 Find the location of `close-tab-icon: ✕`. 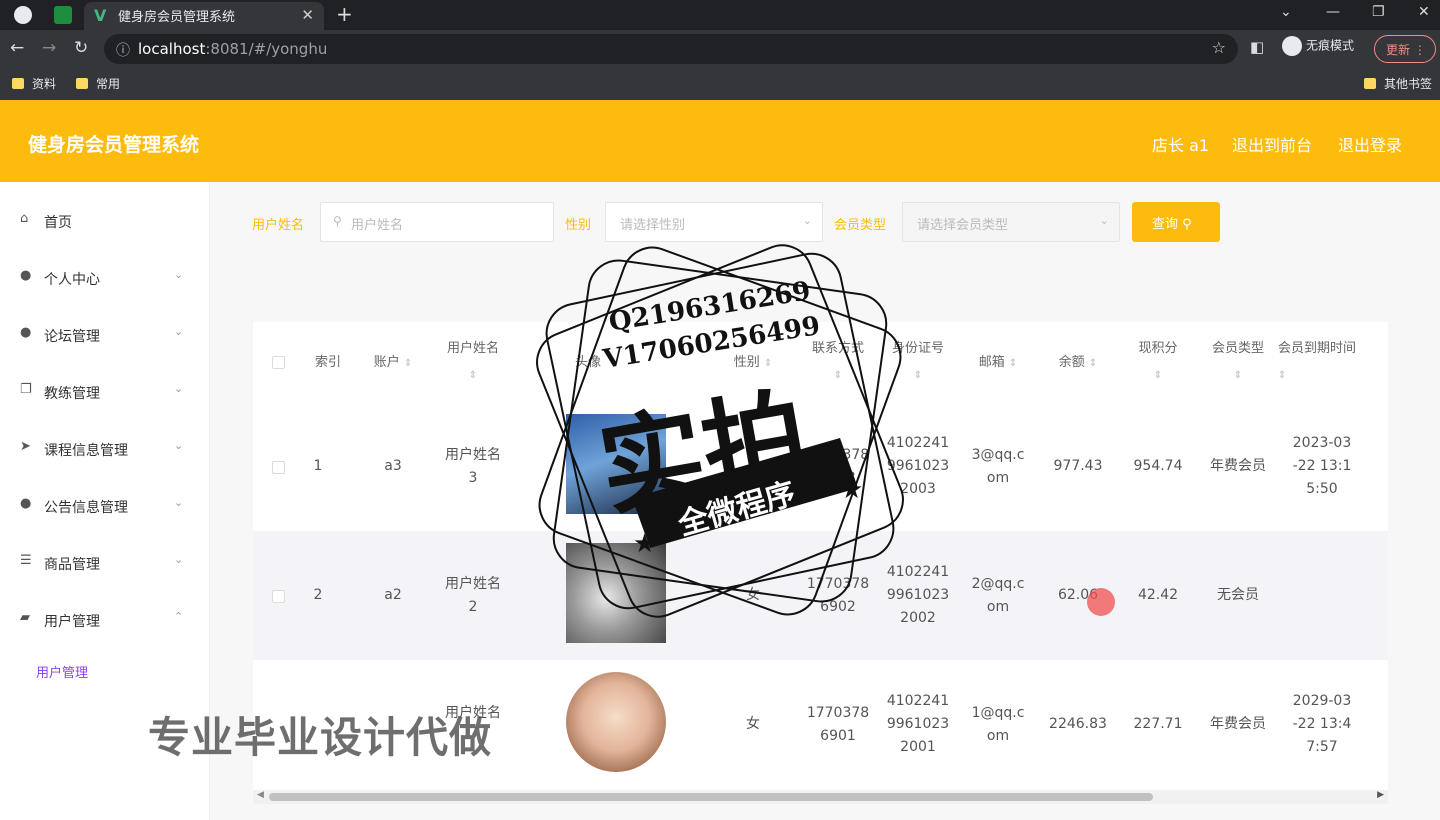

close-tab-icon: ✕ is located at coordinates (307, 15).